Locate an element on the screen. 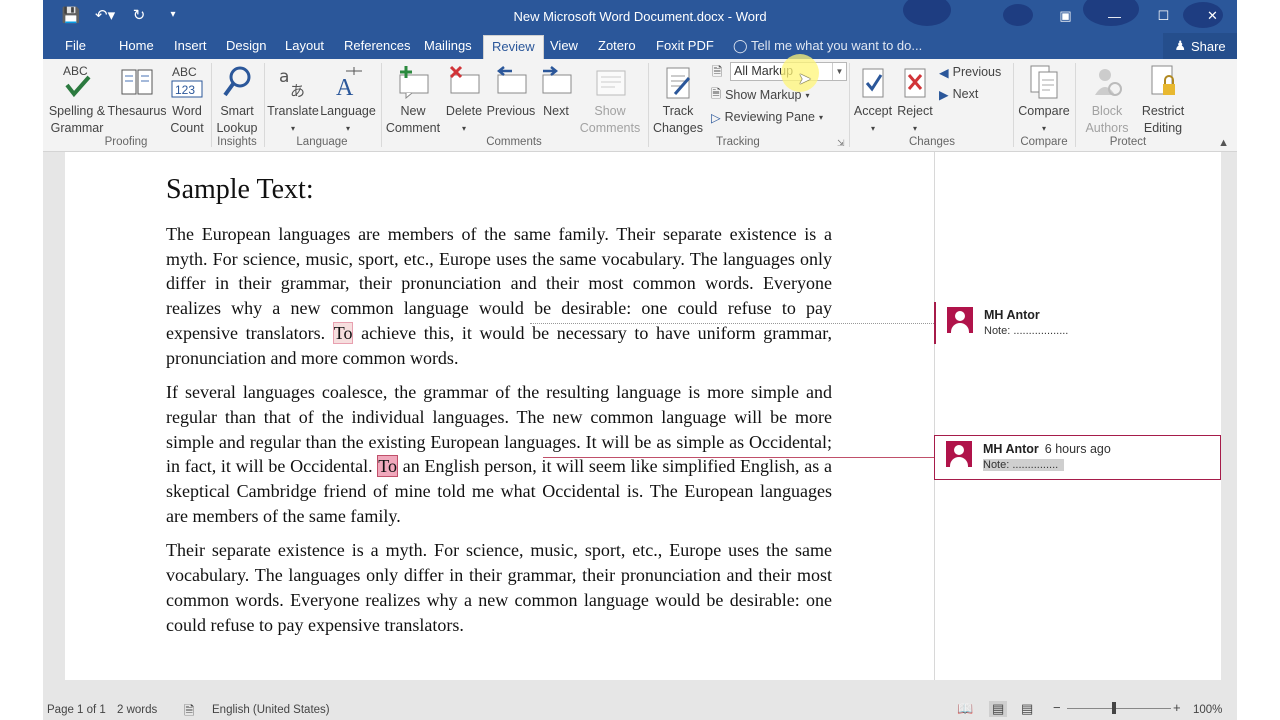 This screenshot has width=1280, height=720. track-changes-button: Track Changes is located at coordinates (678, 99).